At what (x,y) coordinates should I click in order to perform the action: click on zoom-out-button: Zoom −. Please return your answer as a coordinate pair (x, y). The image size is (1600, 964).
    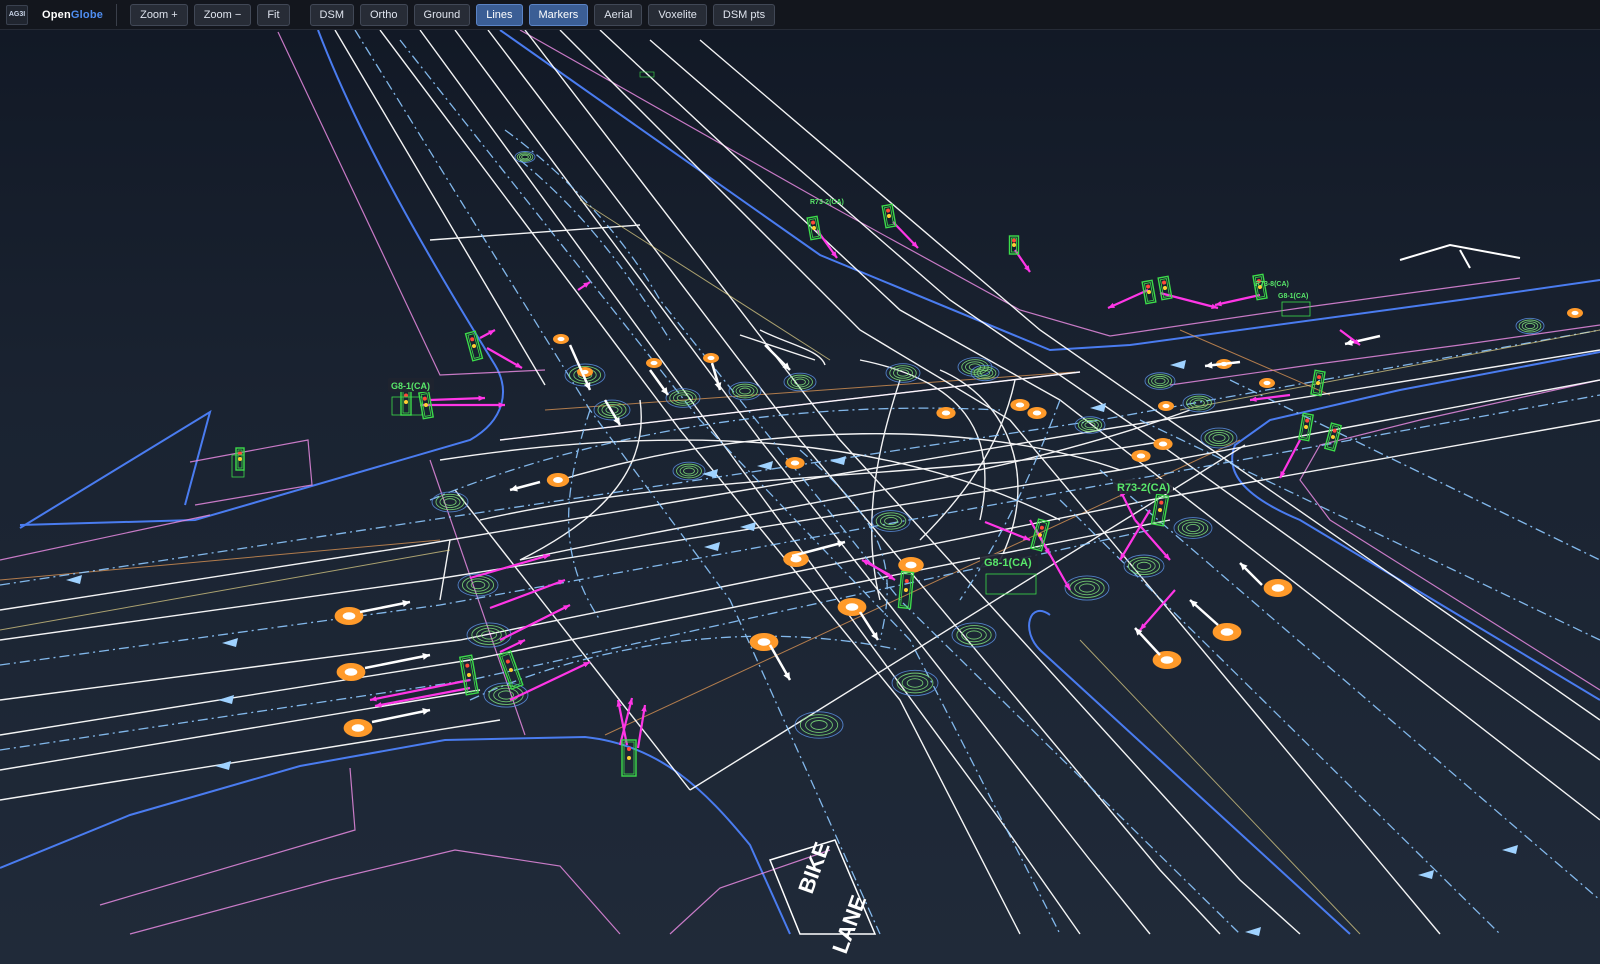
    Looking at the image, I should click on (222, 14).